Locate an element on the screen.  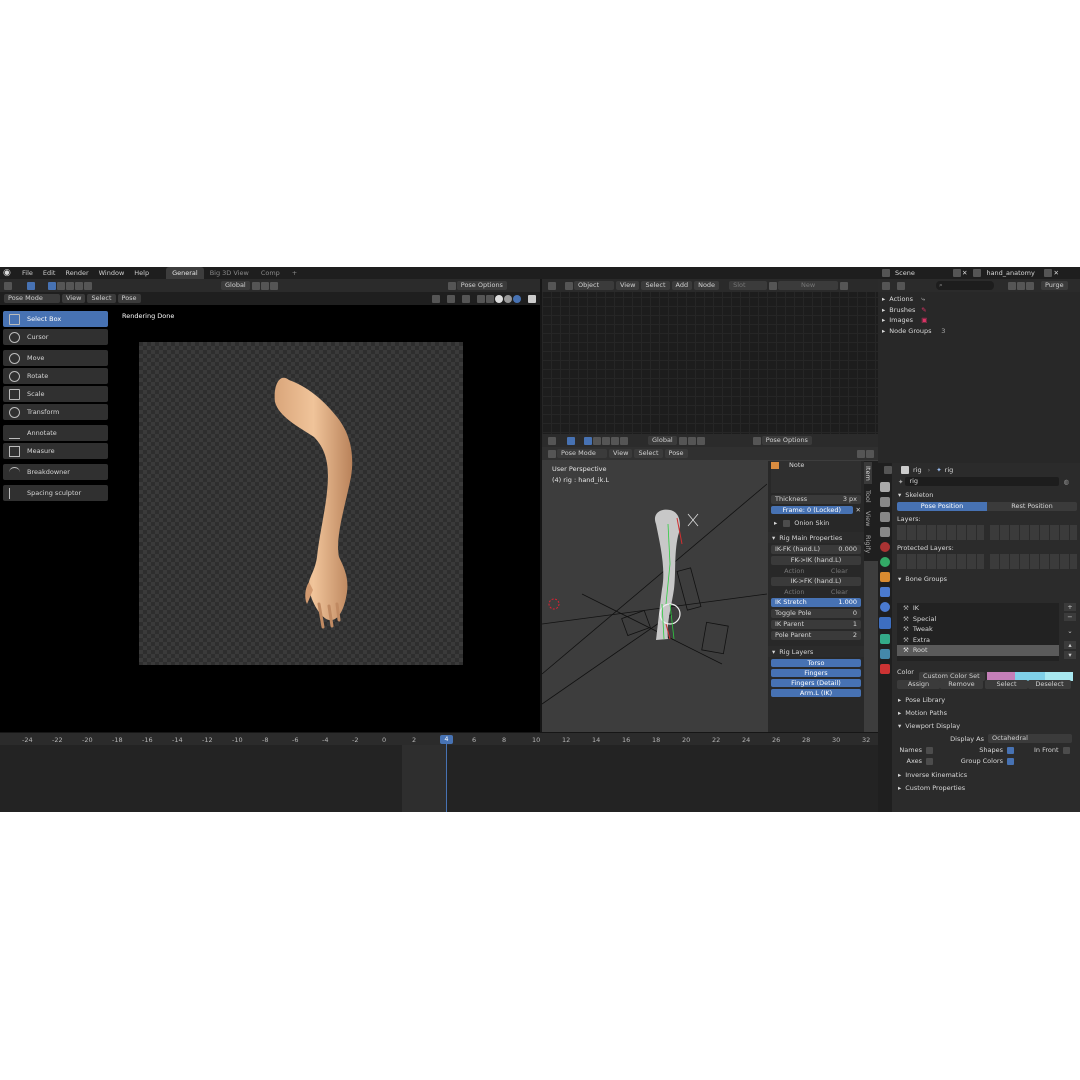
outliner-item-actions: ▸ Actions ⤷ is located at coordinates (979, 299).